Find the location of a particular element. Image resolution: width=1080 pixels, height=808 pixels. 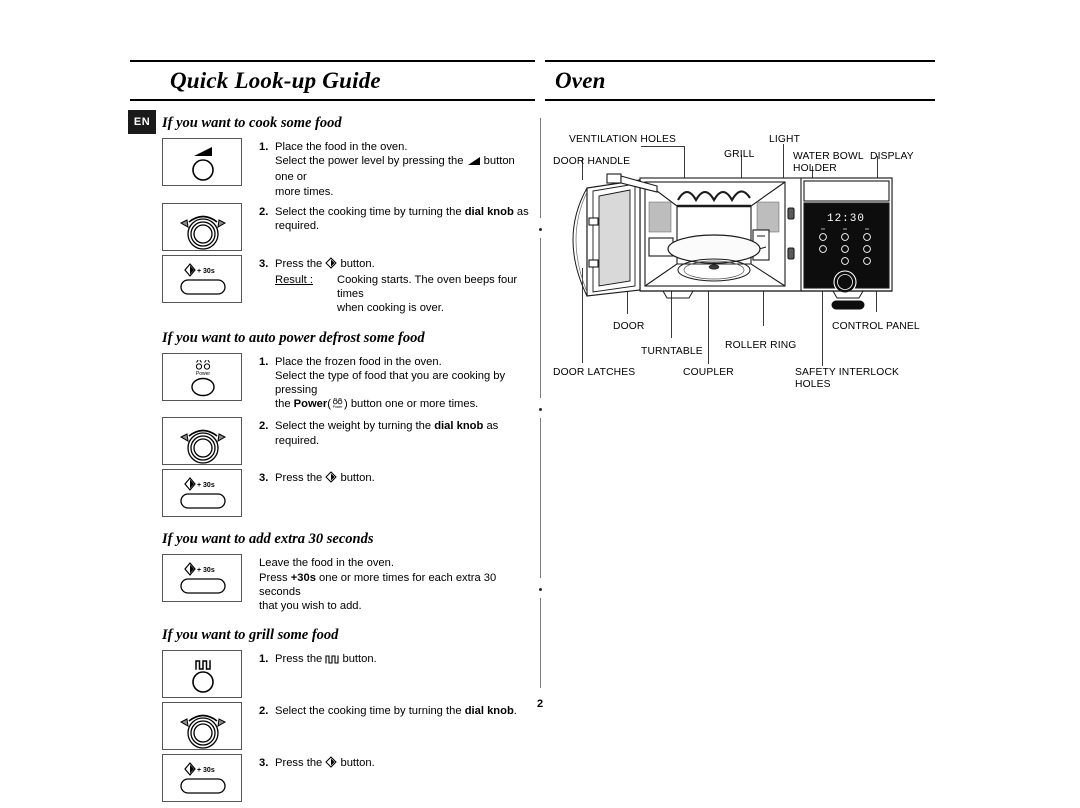

label-control-panel: CONTROL PANEL is located at coordinates (876, 326).